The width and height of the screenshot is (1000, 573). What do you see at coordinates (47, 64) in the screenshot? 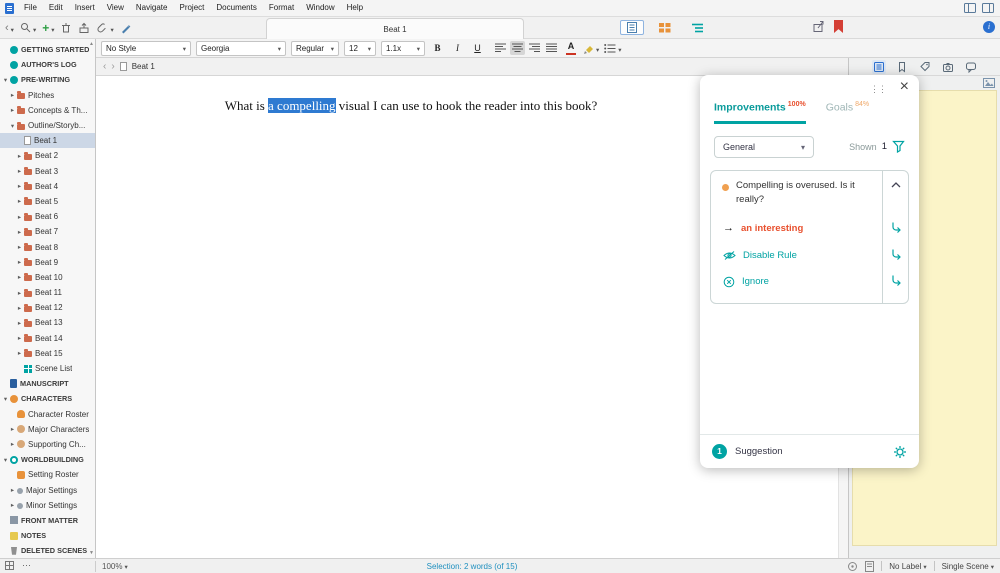
I see `binder-item: AUTHOR'S LOG` at bounding box center [47, 64].